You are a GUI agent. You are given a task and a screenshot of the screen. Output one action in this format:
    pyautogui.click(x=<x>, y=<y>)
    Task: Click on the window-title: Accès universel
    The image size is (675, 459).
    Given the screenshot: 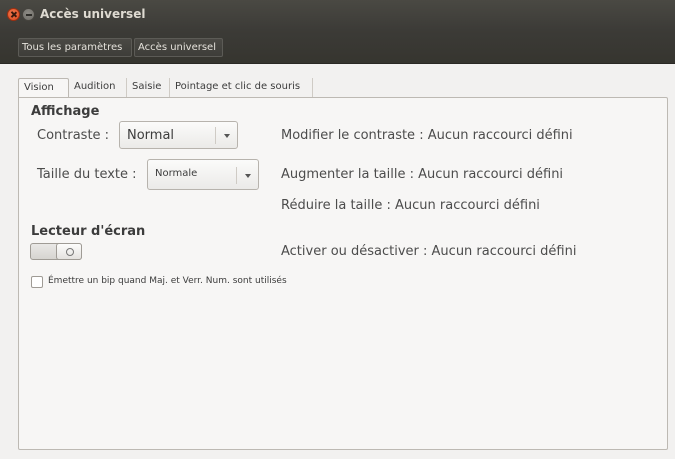 What is the action you would take?
    pyautogui.click(x=93, y=14)
    